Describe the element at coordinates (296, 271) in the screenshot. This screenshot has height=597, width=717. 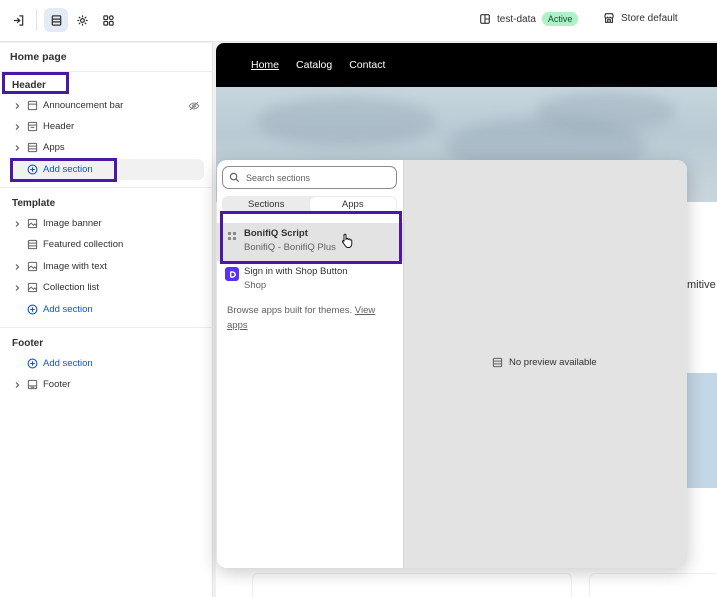
I see `app-name: Sign in with Shop Button` at that location.